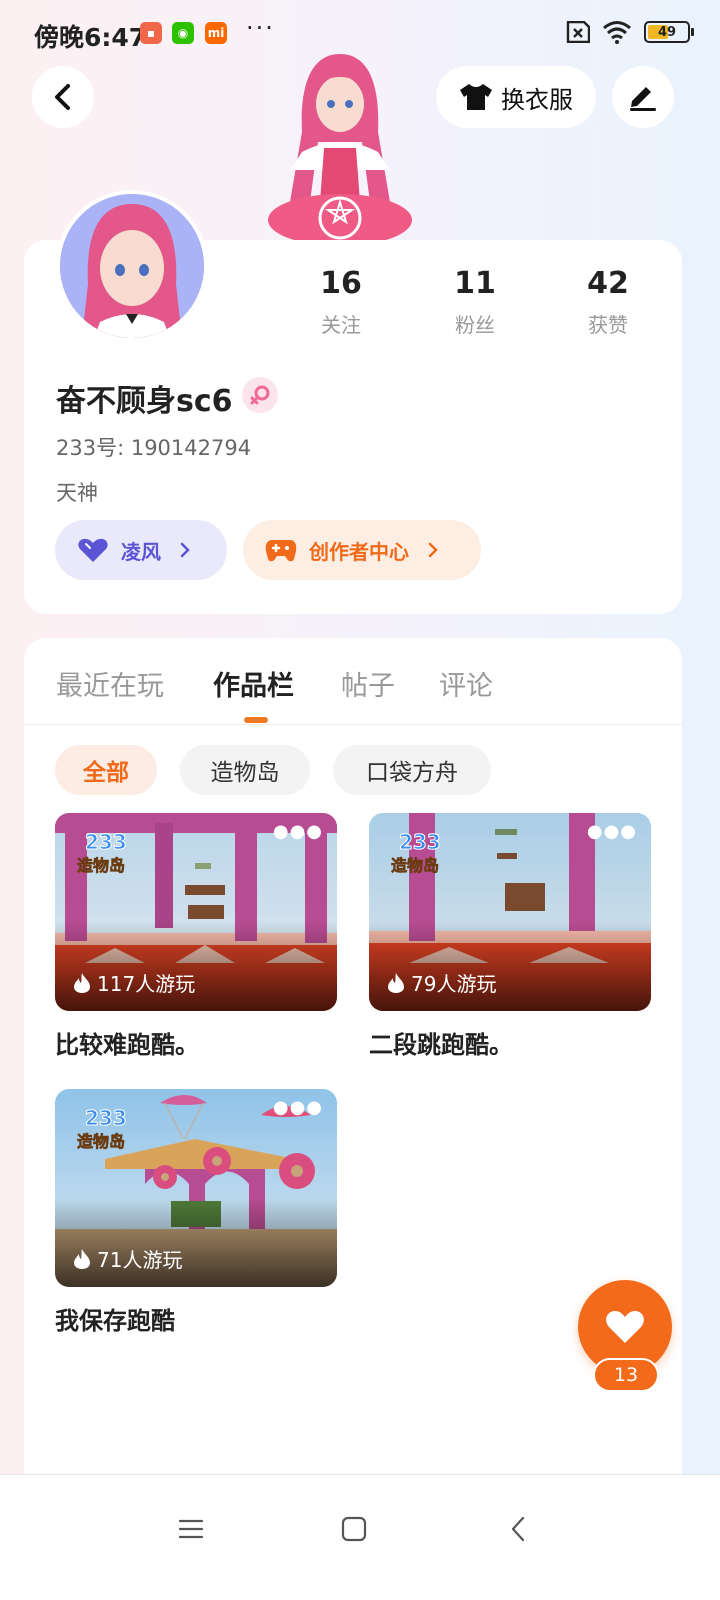  I want to click on gamepad-icon, so click(281, 551).